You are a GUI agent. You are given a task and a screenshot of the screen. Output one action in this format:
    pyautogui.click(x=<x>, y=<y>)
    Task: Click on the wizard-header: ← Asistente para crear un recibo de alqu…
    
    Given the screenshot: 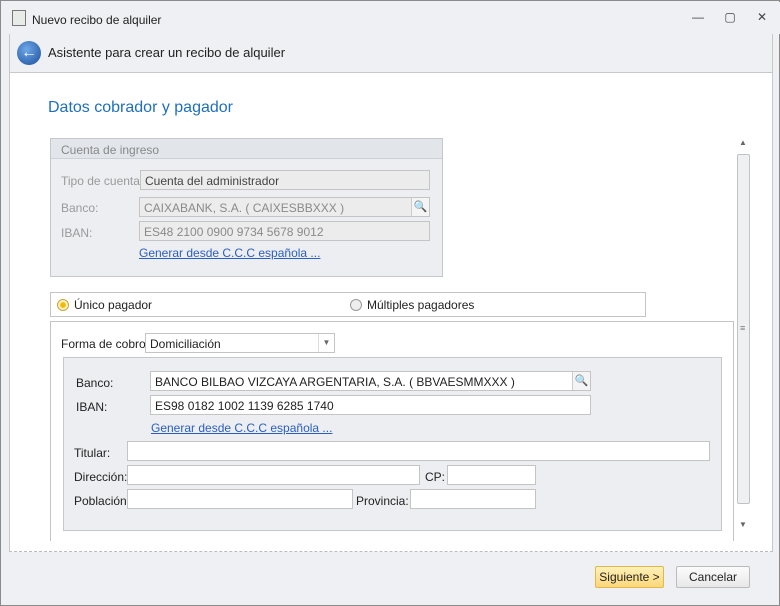 What is the action you would take?
    pyautogui.click(x=391, y=53)
    